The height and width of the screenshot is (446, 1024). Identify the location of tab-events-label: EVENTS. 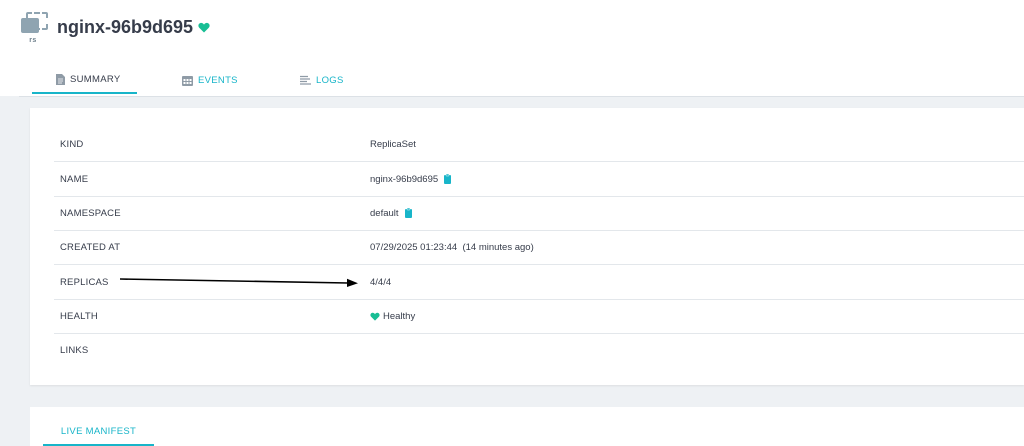
(218, 80).